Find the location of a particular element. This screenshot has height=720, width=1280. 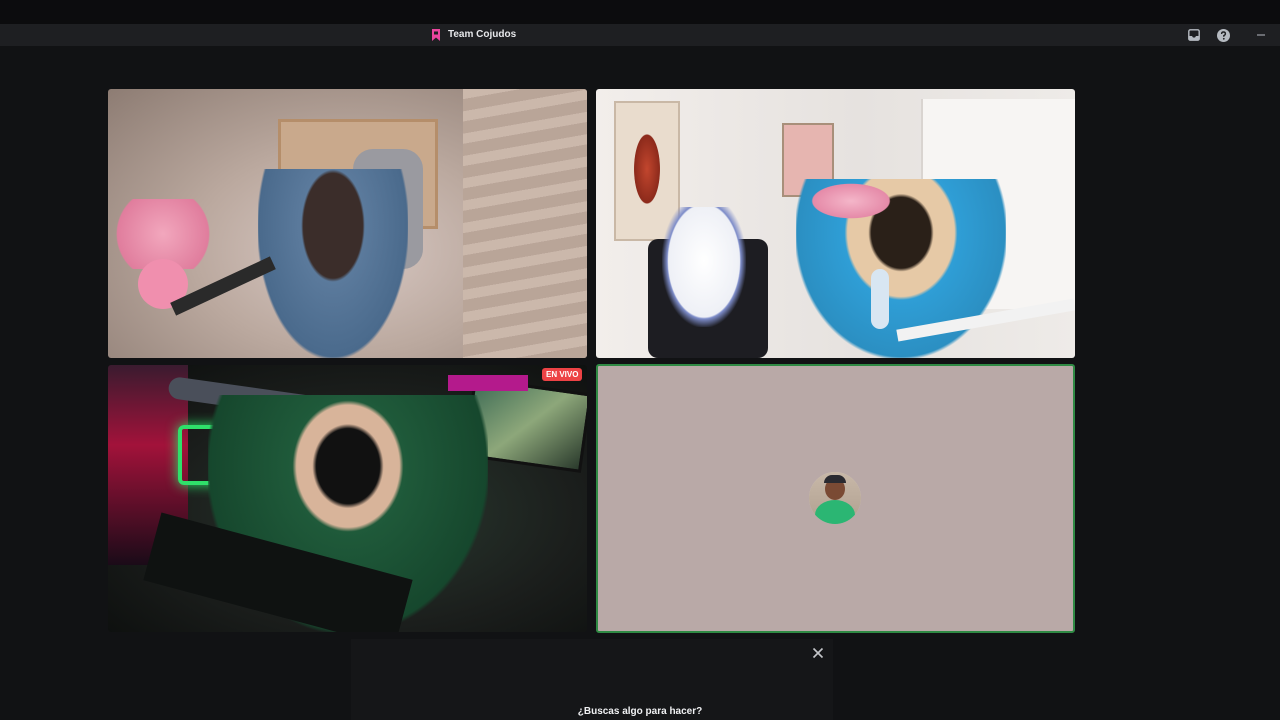

microphone is located at coordinates (880, 299).